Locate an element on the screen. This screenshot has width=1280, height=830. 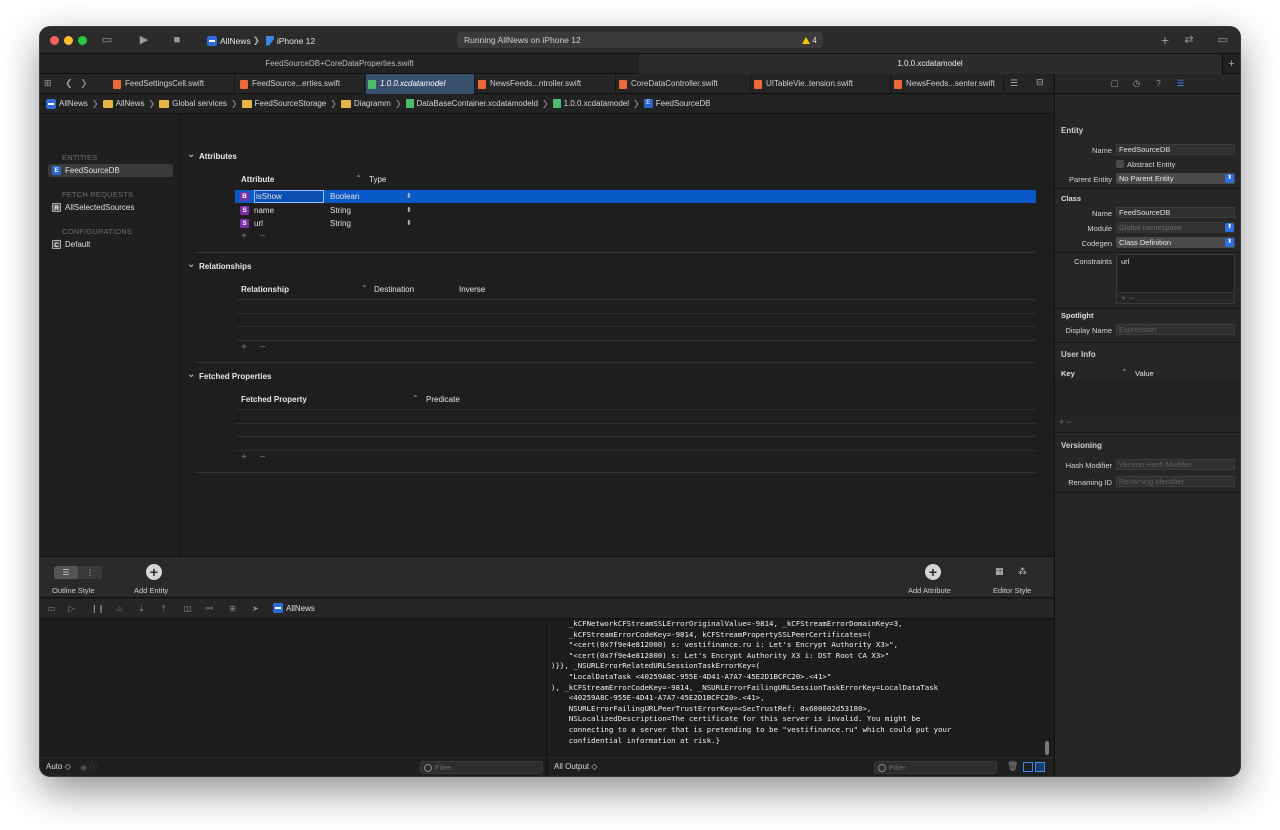
attribute-row: S name String ⬍ is located at coordinates (635, 210).